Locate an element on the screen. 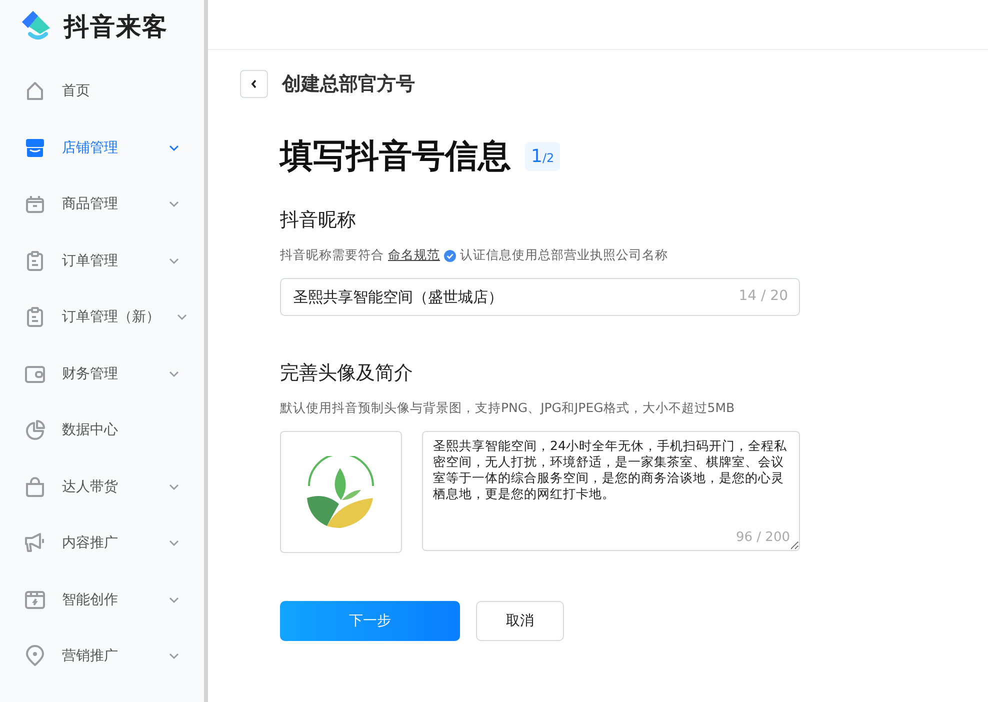 The width and height of the screenshot is (988, 702). naming-rules-link: 命名规范 is located at coordinates (414, 255).